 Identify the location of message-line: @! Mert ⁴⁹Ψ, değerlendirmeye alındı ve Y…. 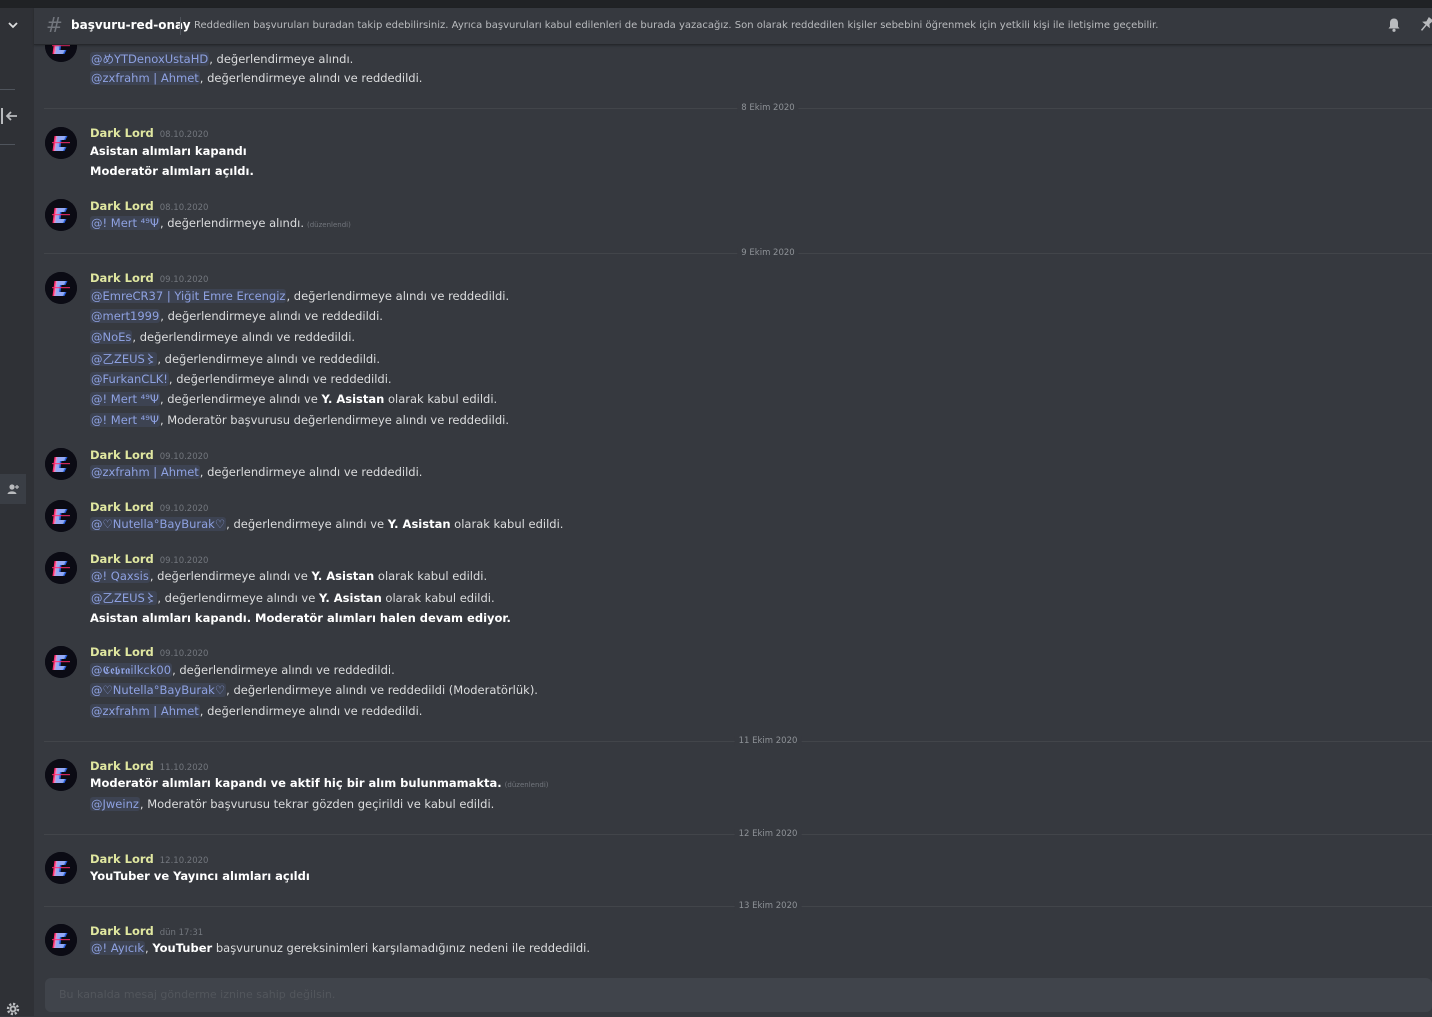
(293, 399).